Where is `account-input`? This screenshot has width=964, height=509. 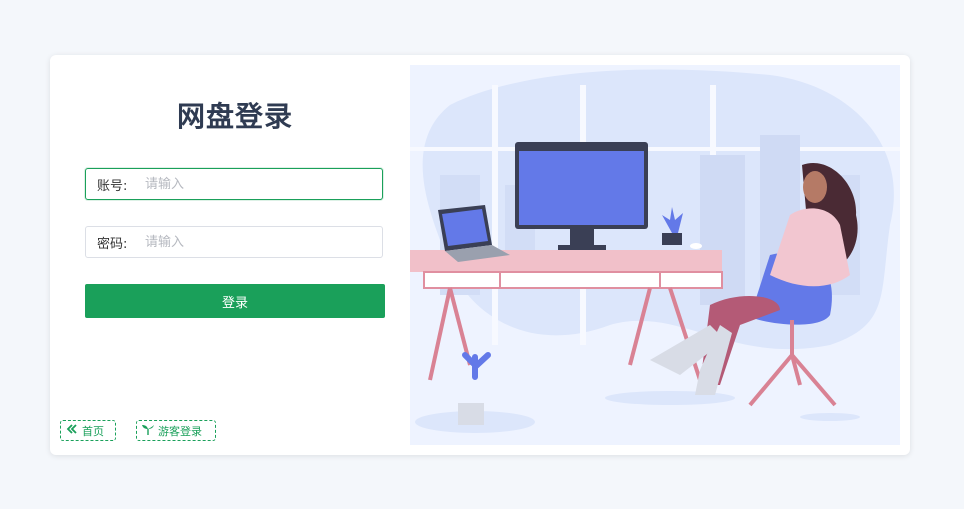
account-input is located at coordinates (262, 184).